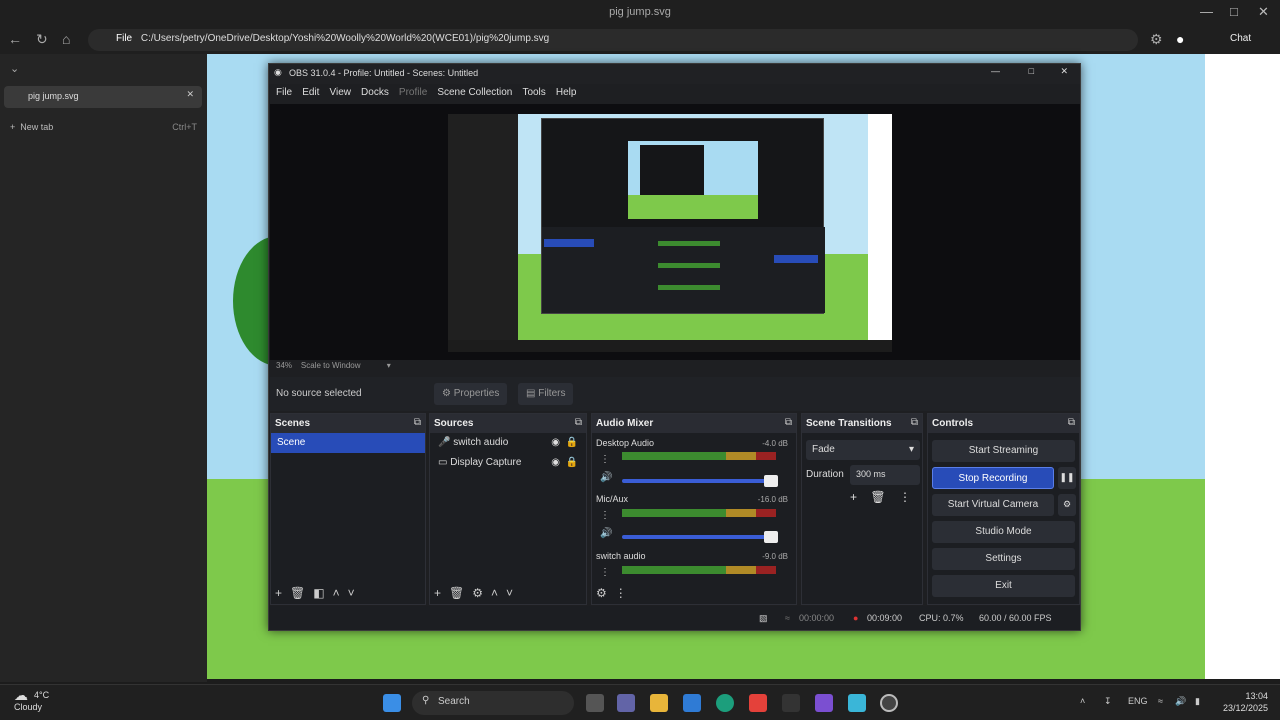 The height and width of the screenshot is (720, 1280). I want to click on weather-widget: ☁ 4°C Cloudy, so click(31, 700).